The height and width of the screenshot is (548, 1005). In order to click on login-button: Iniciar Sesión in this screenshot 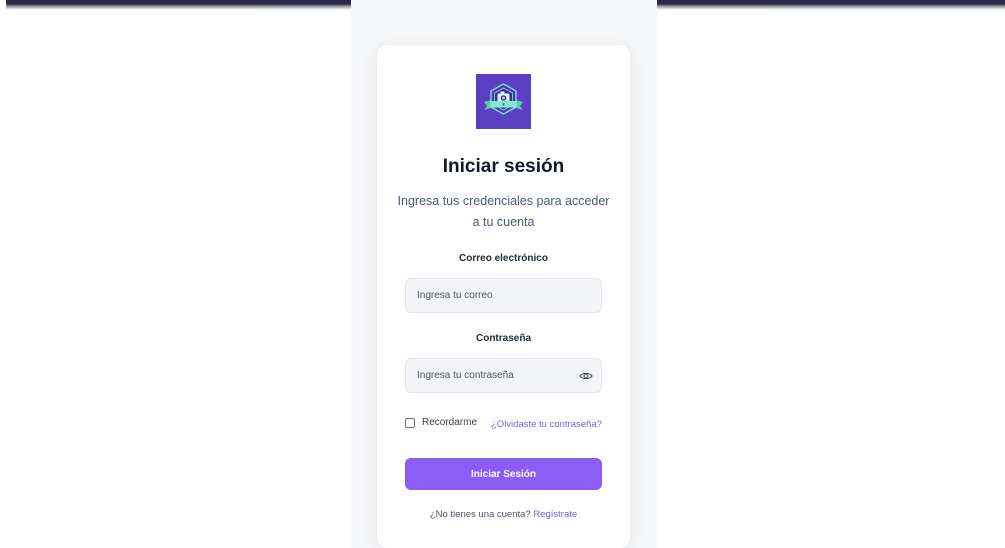, I will do `click(503, 474)`.